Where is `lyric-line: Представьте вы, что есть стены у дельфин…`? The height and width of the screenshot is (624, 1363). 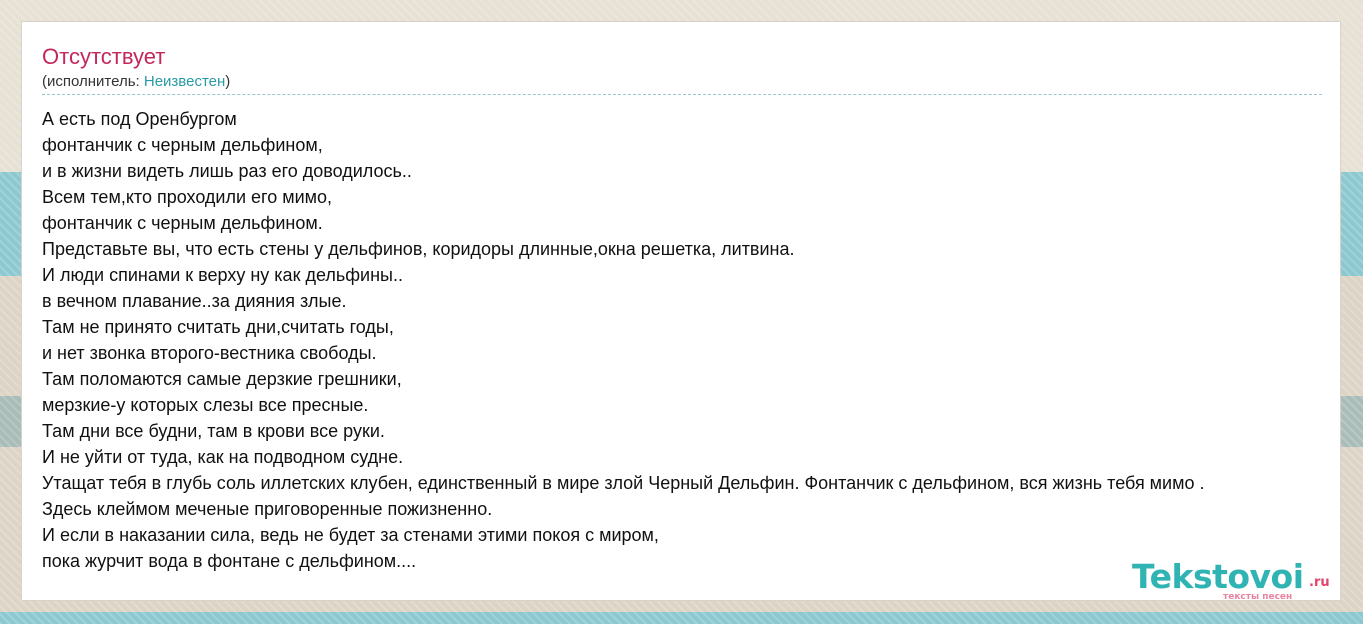
lyric-line: Представьте вы, что есть стены у дельфин… is located at coordinates (418, 249).